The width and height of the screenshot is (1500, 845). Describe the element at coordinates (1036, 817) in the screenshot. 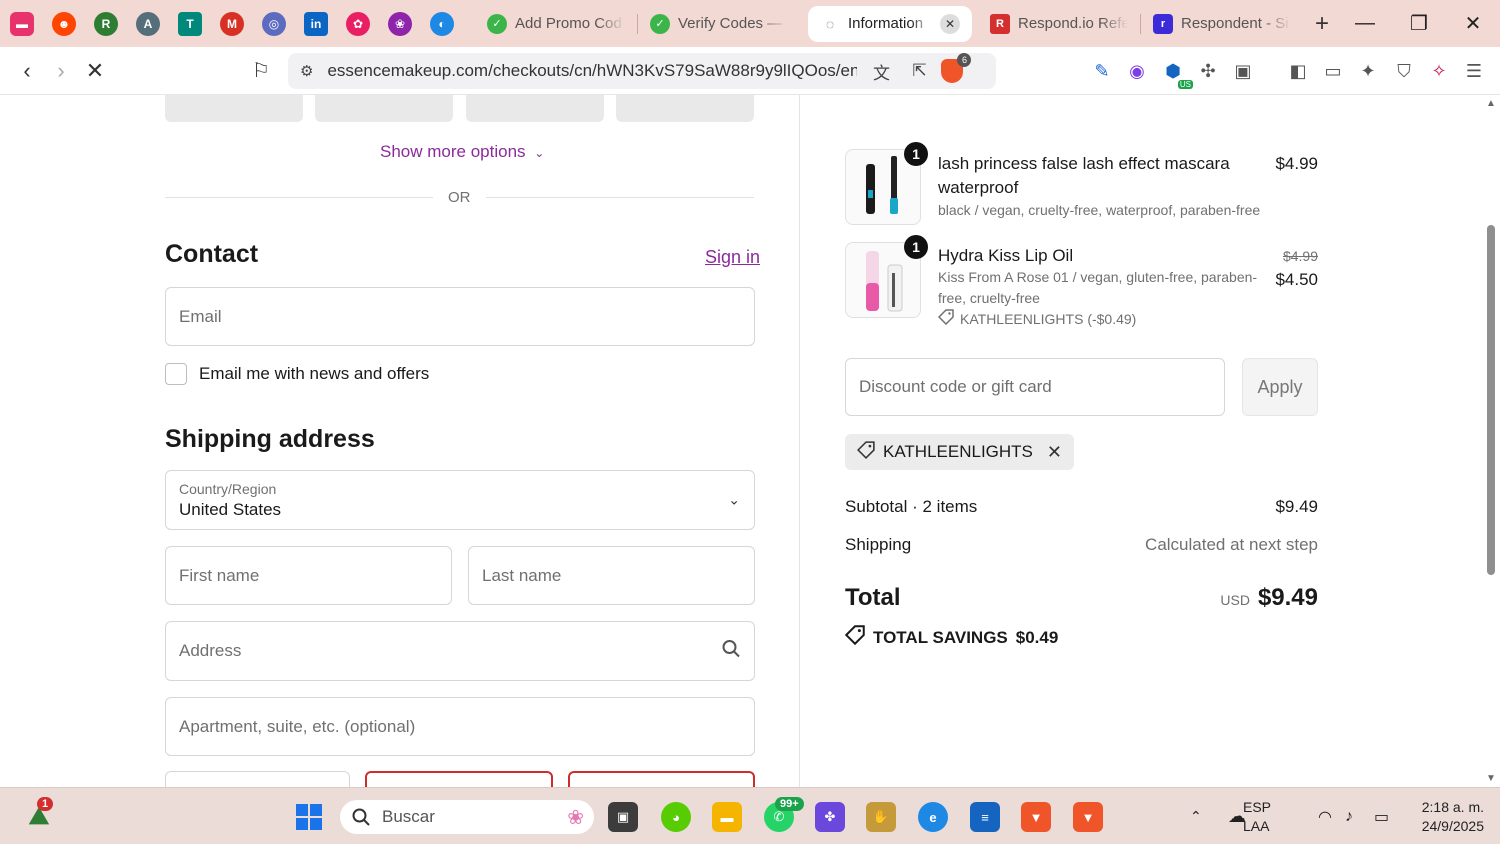

I see `brave-icon: ▼` at that location.